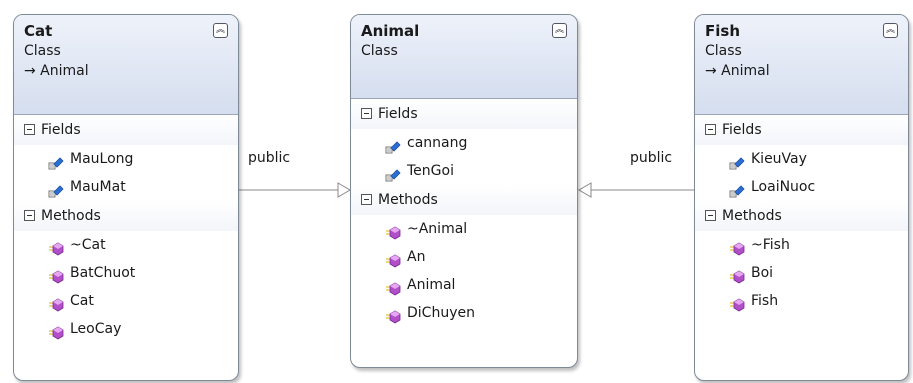 The height and width of the screenshot is (383, 913). Describe the element at coordinates (585, 190) in the screenshot. I see `fish-inheritance-arrowhead` at that location.